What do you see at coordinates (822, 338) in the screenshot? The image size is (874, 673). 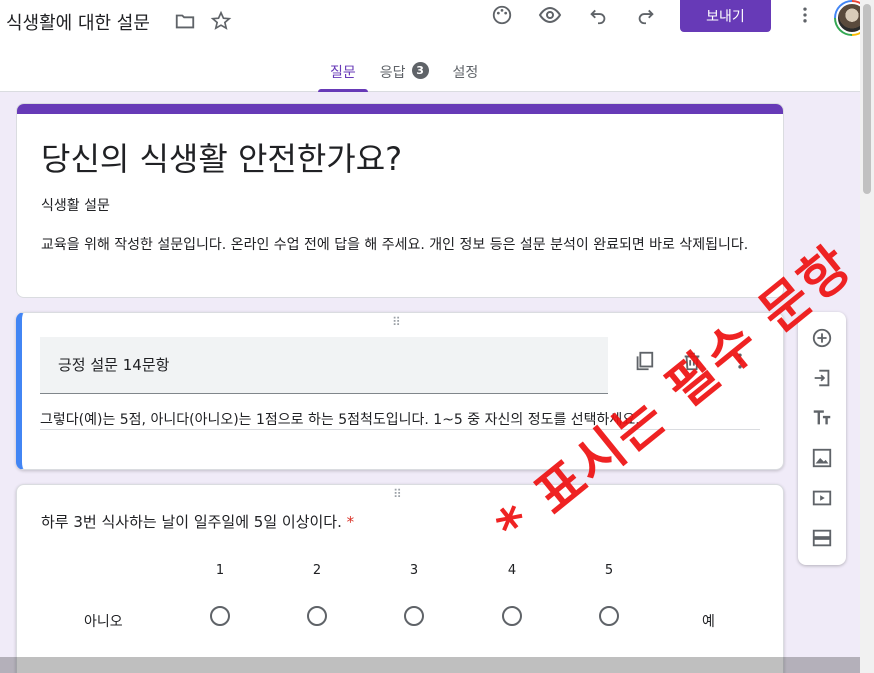 I see `add-question-icon` at bounding box center [822, 338].